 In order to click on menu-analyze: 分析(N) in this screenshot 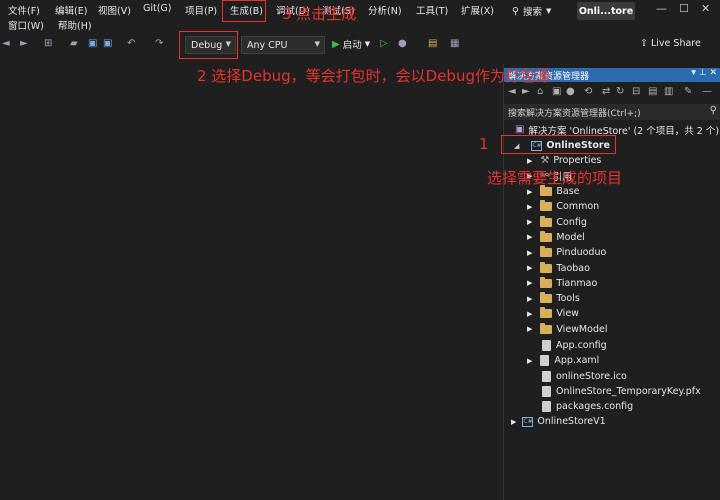, I will do `click(385, 10)`.